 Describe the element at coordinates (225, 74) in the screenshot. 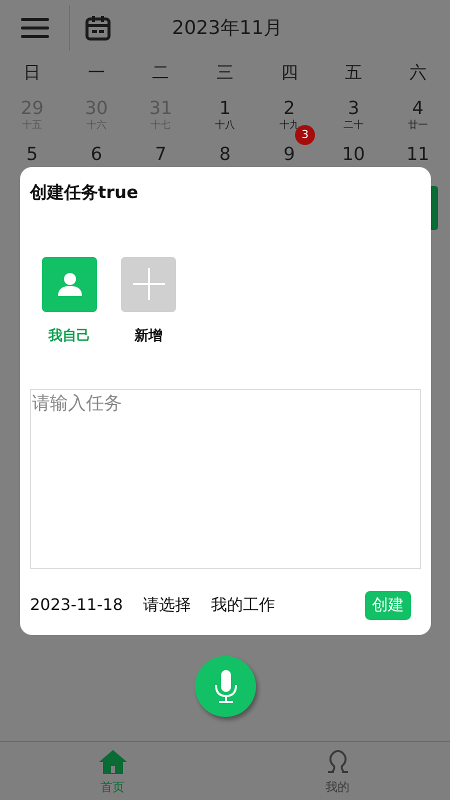

I see `weekday-label: 三` at that location.